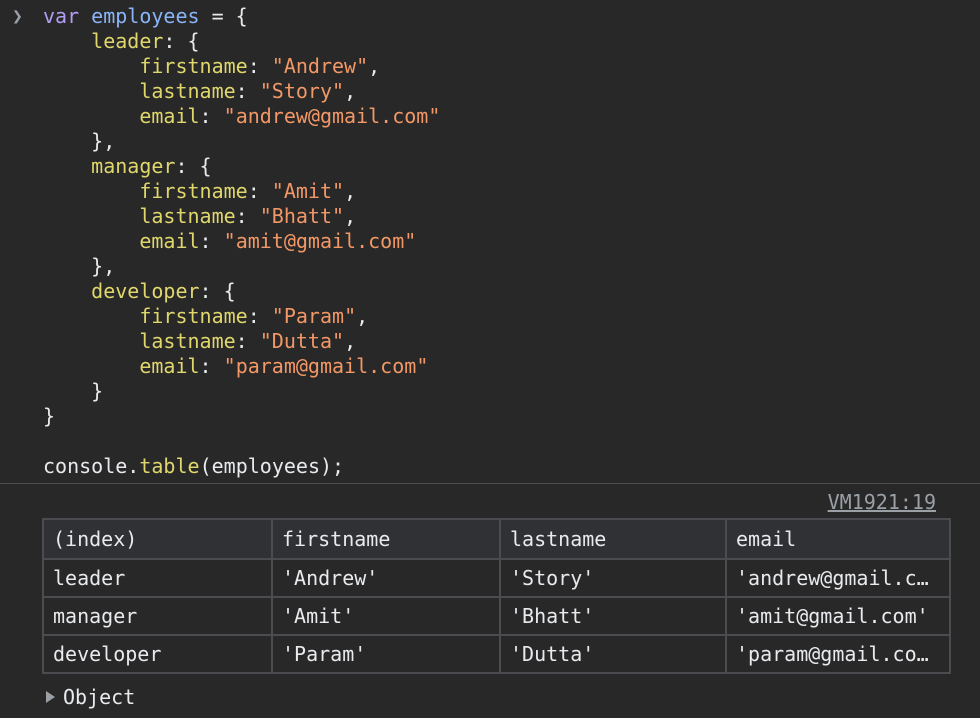  What do you see at coordinates (386, 578) in the screenshot?
I see `cell-firstname: 'Andrew'` at bounding box center [386, 578].